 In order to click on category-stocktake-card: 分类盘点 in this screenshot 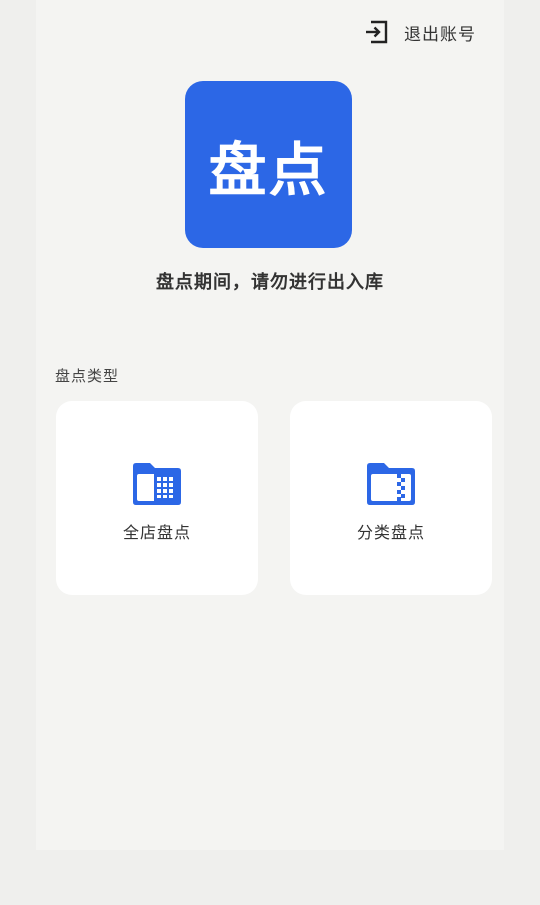, I will do `click(391, 498)`.